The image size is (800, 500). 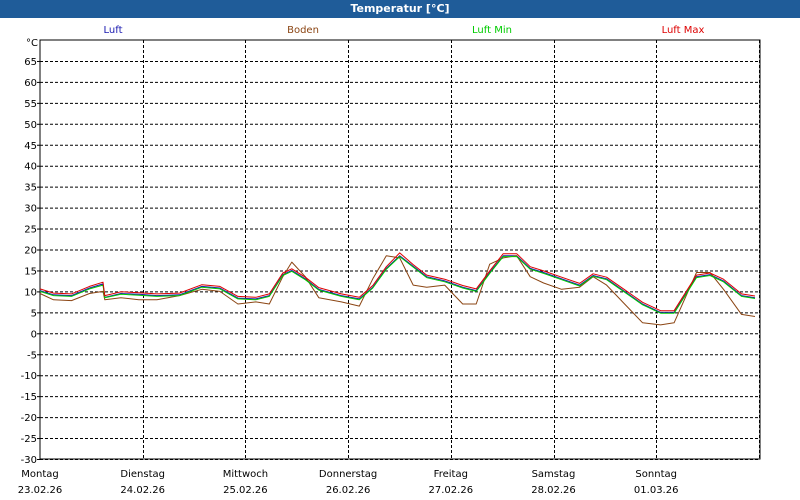 What do you see at coordinates (554, 474) in the screenshot?
I see `x-tick-day-label: Samstag` at bounding box center [554, 474].